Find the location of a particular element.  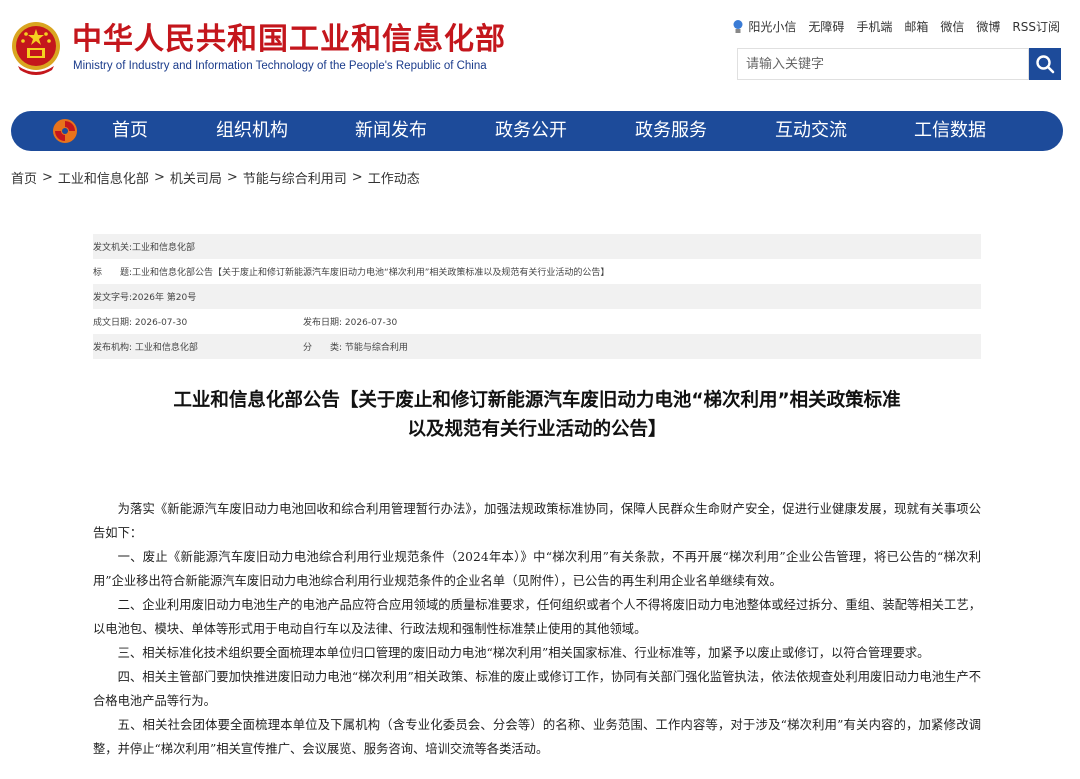

meta-row-doc-number: 发文字号: 2026年 第20号 is located at coordinates (537, 296).